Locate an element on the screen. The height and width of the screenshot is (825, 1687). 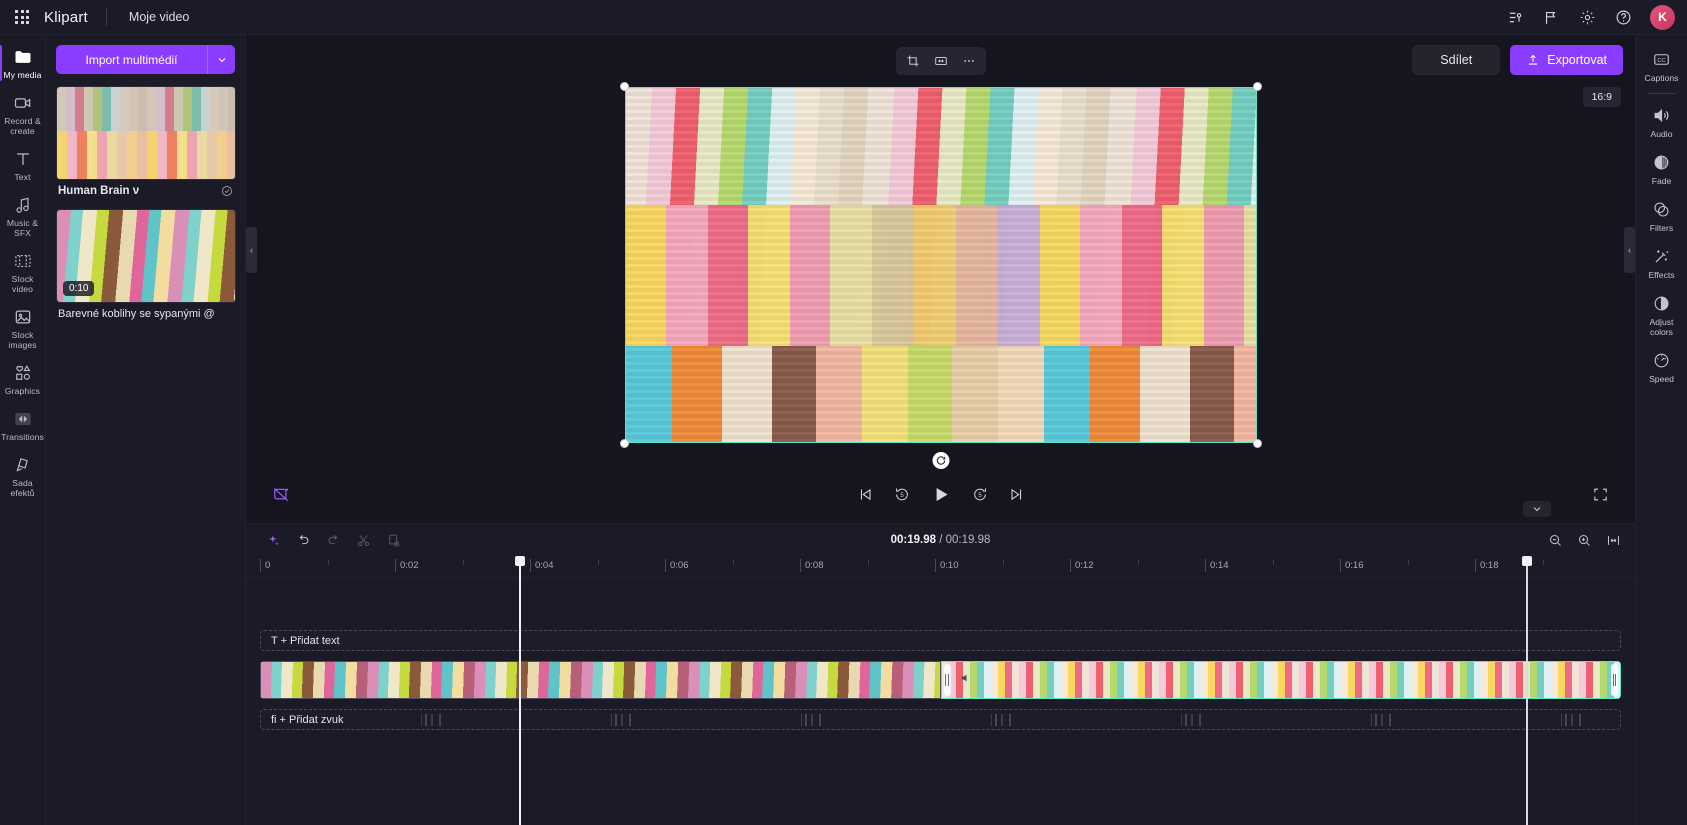
collapse-right-panel-button: ‹ is located at coordinates (1629, 250).